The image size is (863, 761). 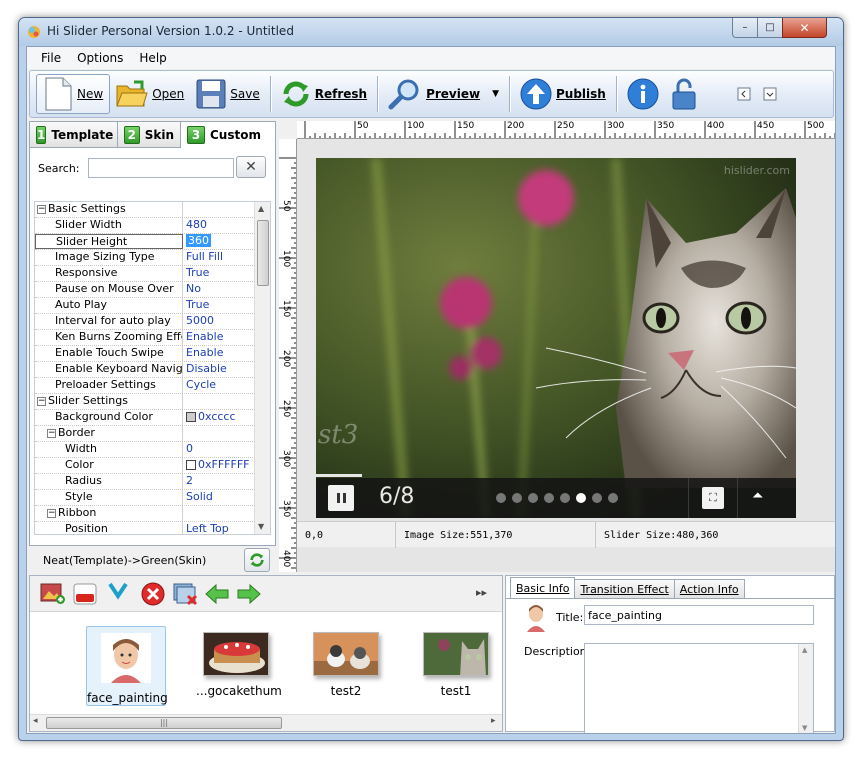 I want to click on property-value: 480, so click(x=219, y=225).